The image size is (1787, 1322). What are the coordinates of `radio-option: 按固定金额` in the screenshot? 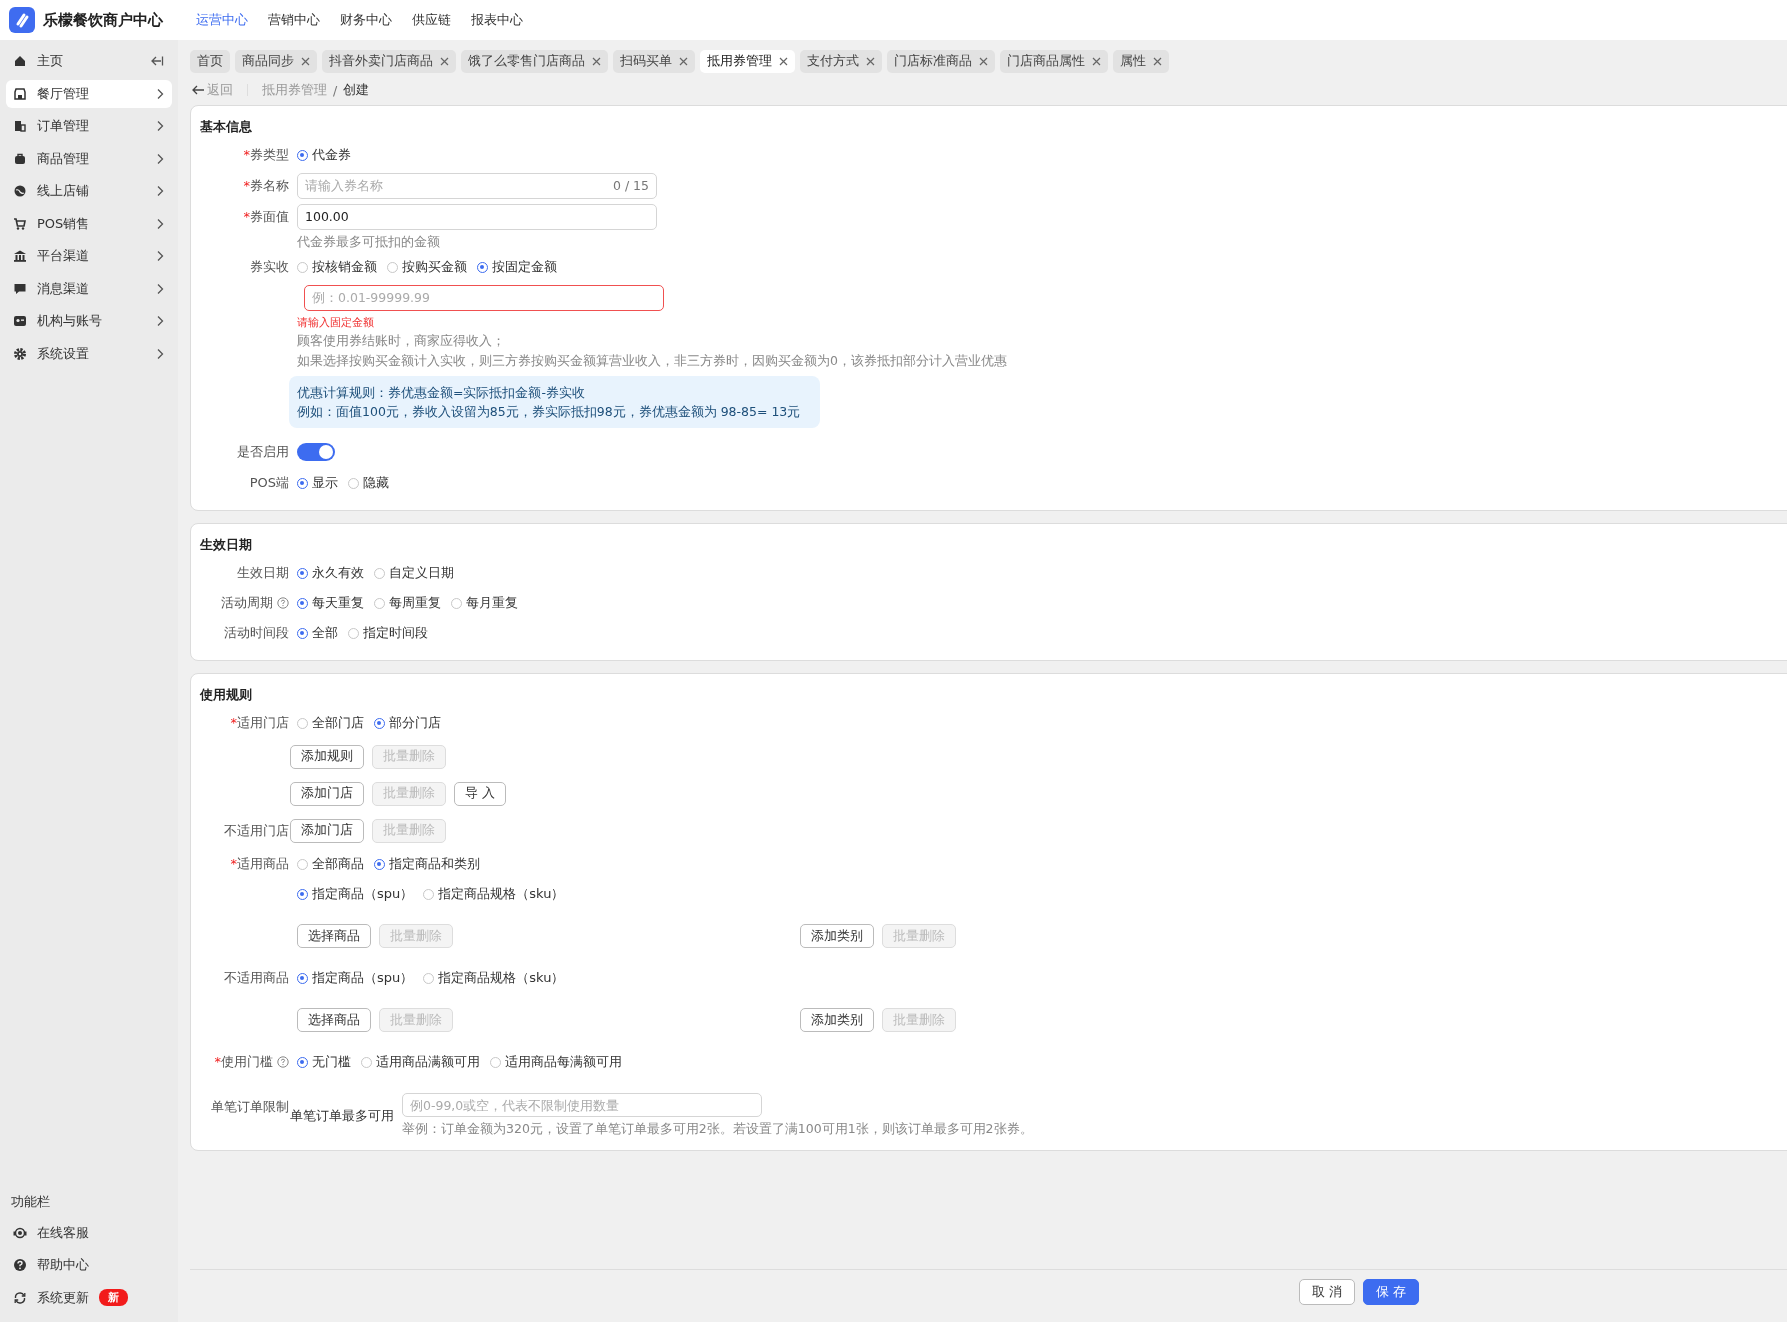 It's located at (517, 267).